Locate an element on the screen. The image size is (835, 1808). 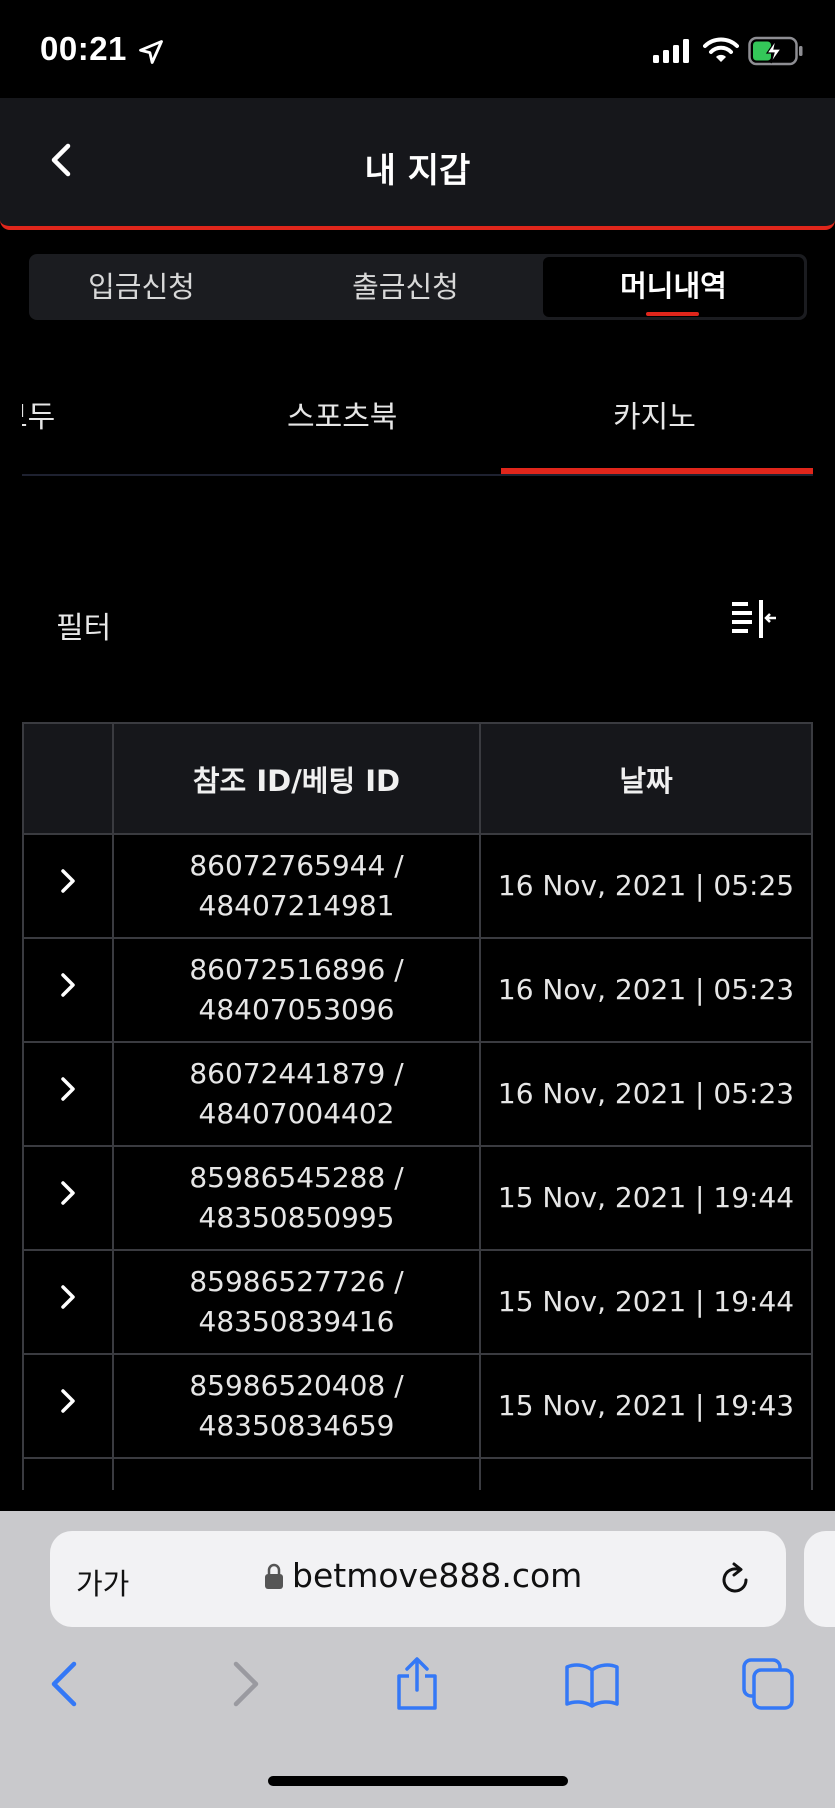
reference-id-cell: 85986502947 / is located at coordinates (296, 1473).